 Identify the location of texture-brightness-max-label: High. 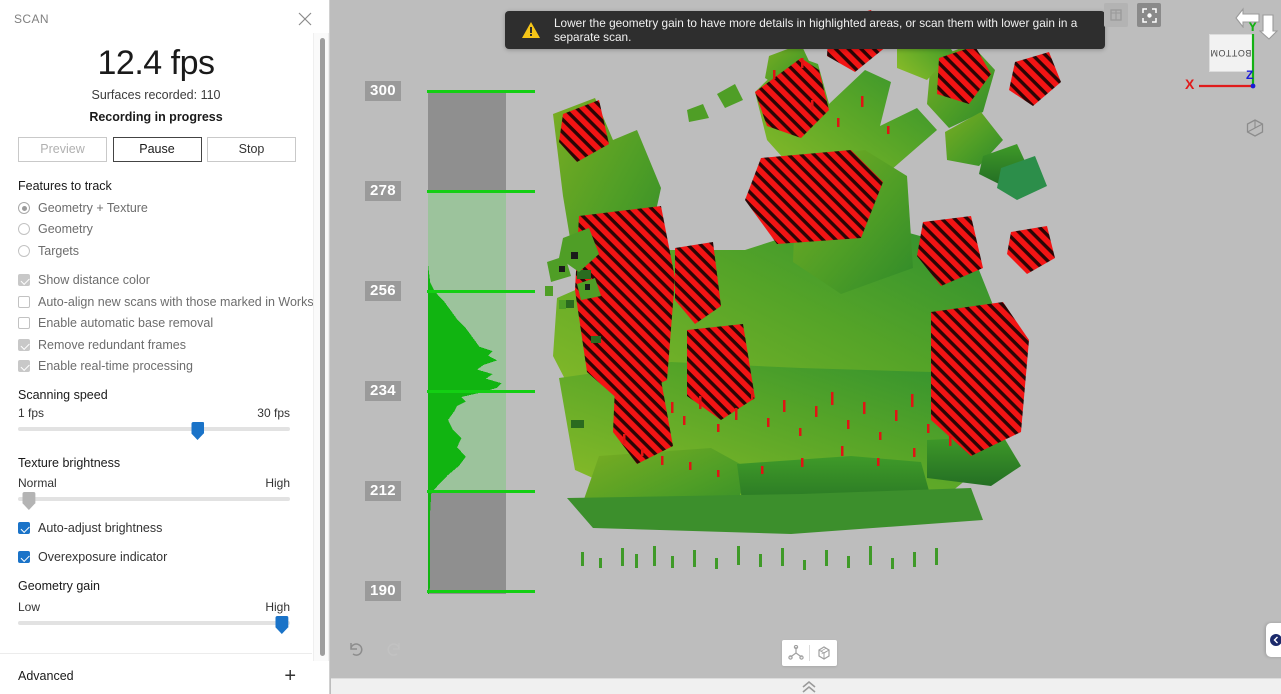
(277, 483).